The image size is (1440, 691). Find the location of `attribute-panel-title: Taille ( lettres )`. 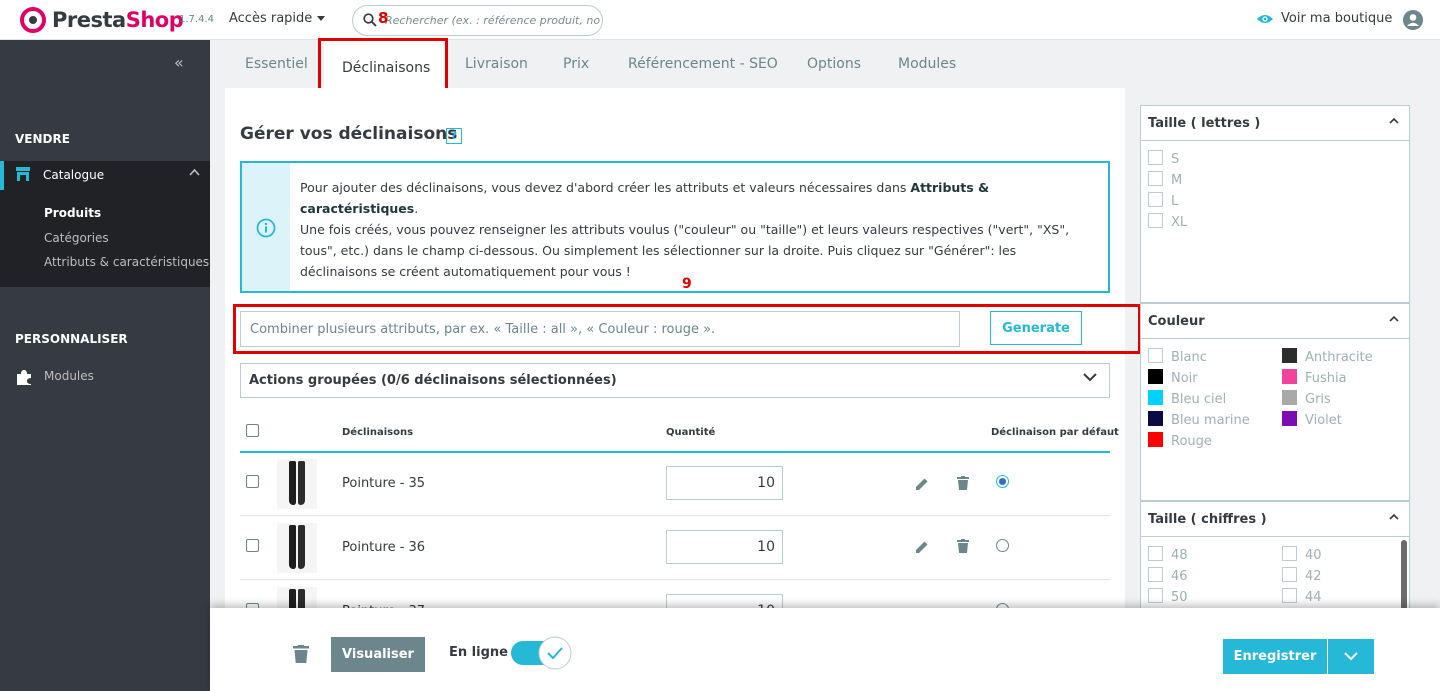

attribute-panel-title: Taille ( lettres ) is located at coordinates (1204, 123).